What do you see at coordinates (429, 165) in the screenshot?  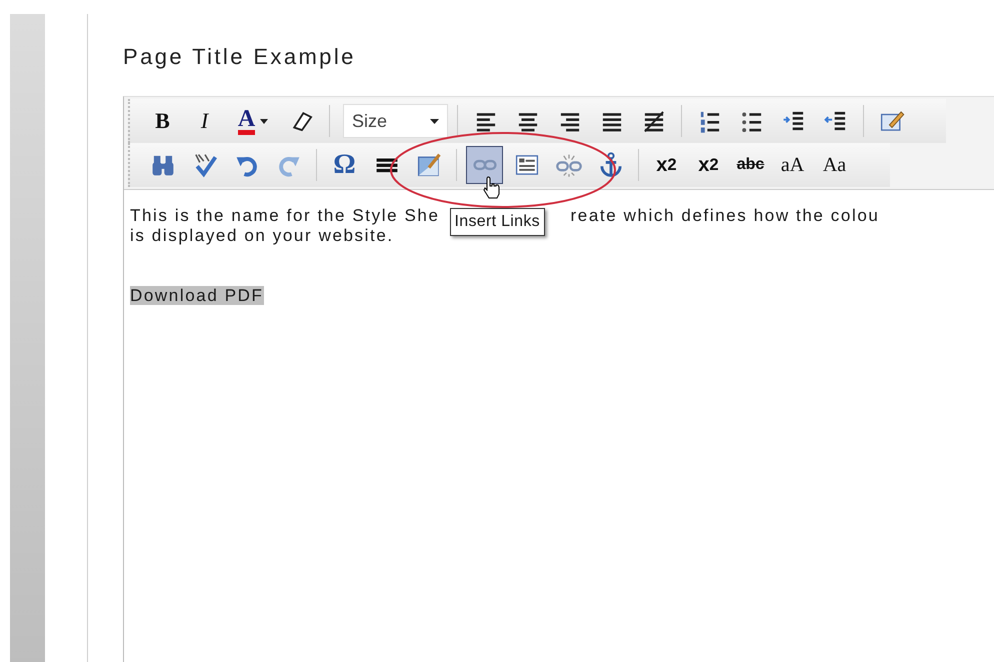 I see `image-icon` at bounding box center [429, 165].